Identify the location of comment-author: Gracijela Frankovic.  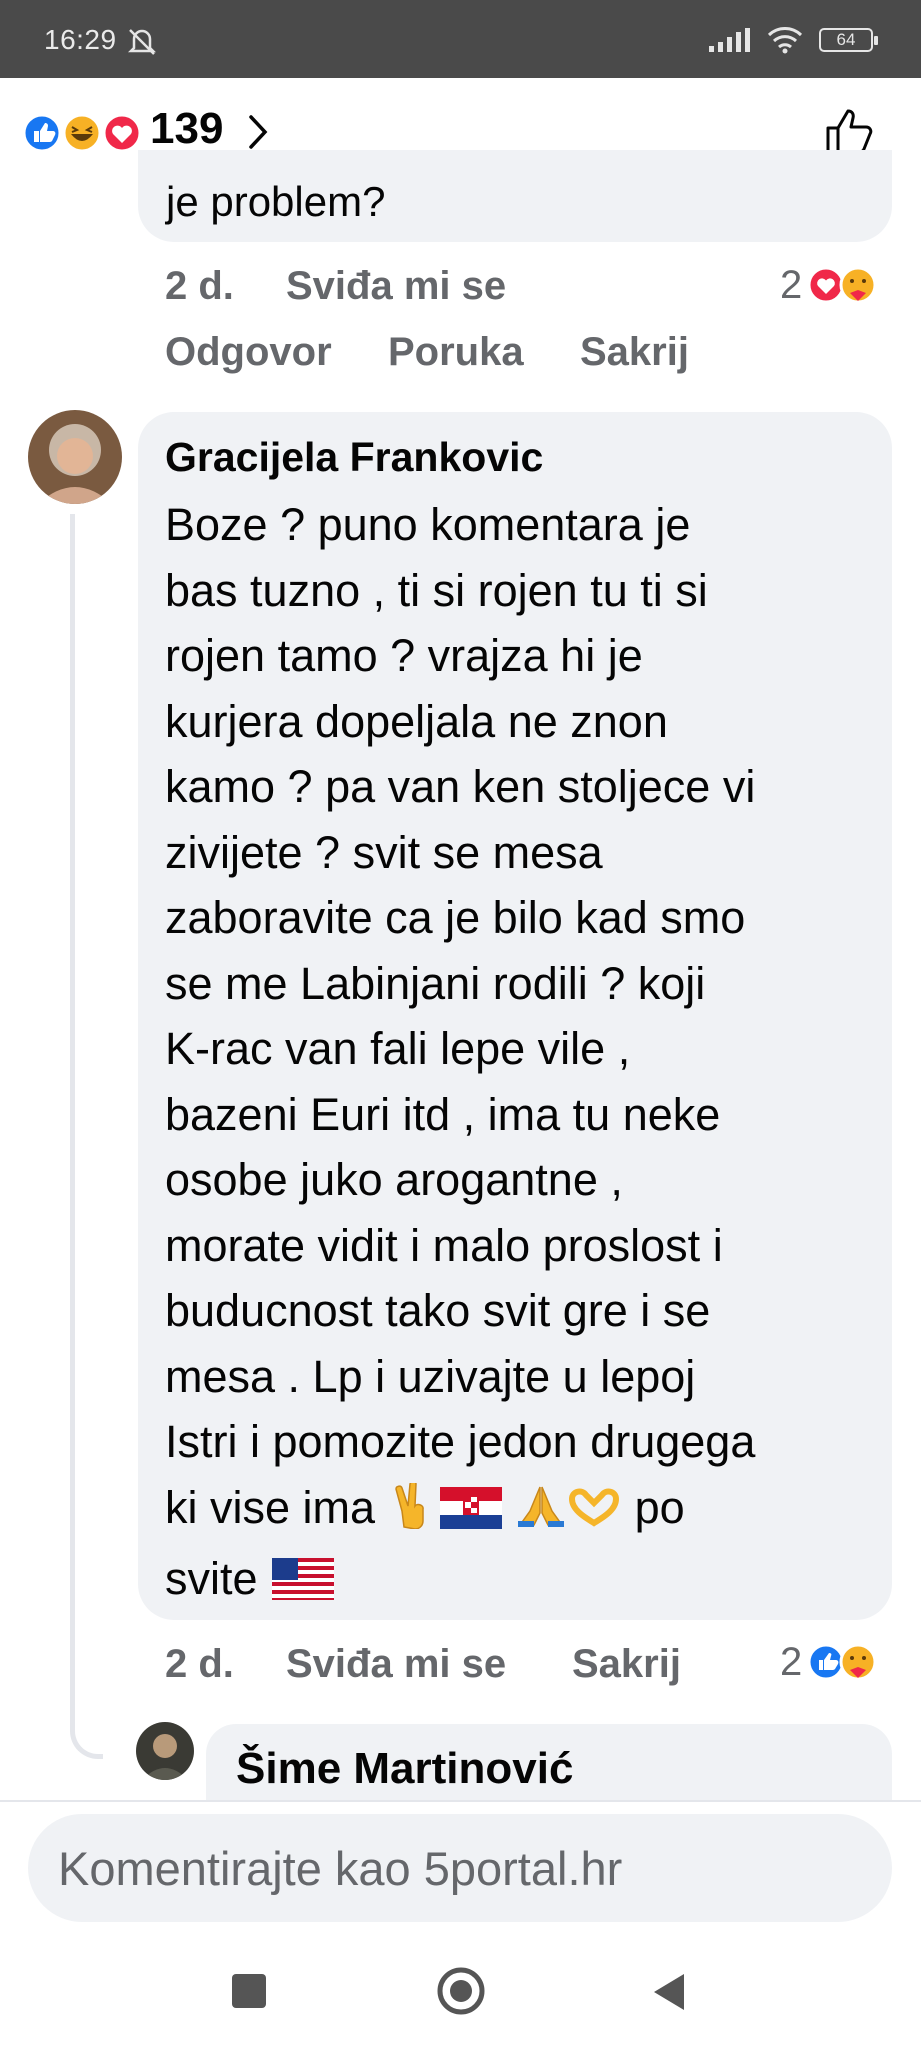
(354, 457).